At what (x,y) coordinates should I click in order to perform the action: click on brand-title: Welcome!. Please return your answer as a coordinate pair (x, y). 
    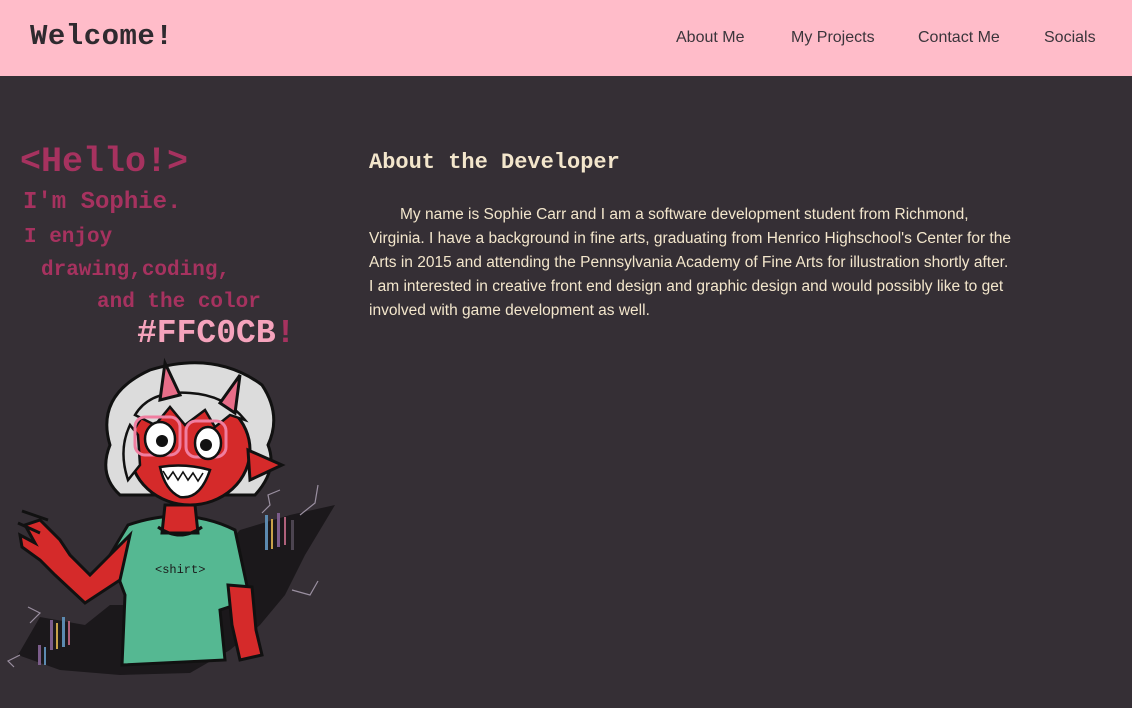
    Looking at the image, I should click on (102, 36).